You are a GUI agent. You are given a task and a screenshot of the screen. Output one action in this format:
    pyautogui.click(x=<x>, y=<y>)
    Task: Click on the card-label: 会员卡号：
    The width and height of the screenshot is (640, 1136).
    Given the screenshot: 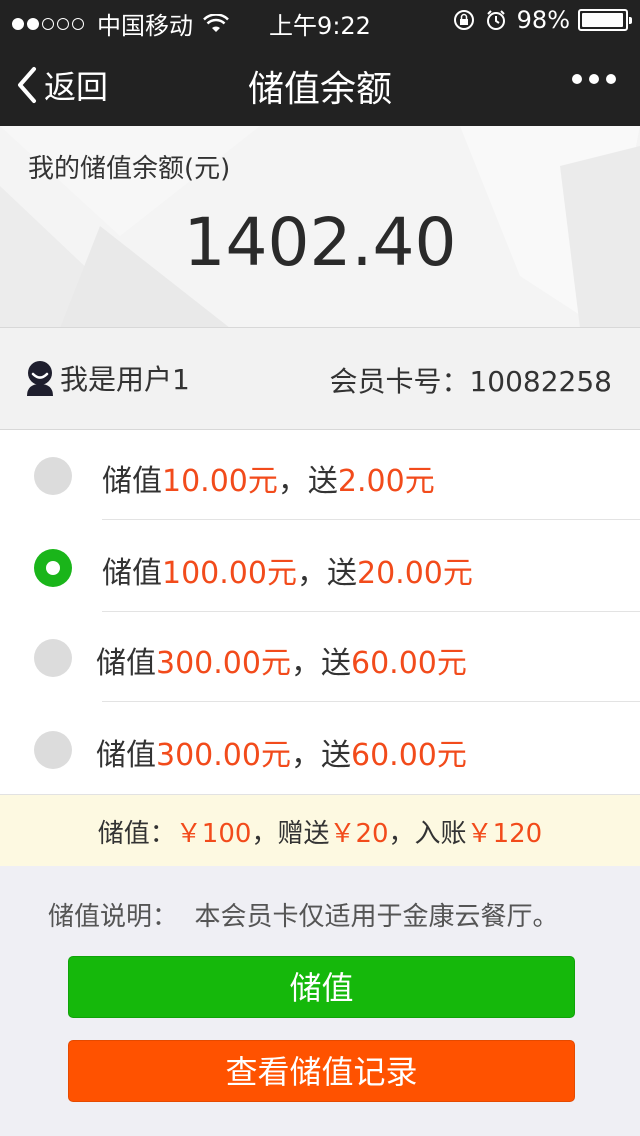 What is the action you would take?
    pyautogui.click(x=399, y=381)
    